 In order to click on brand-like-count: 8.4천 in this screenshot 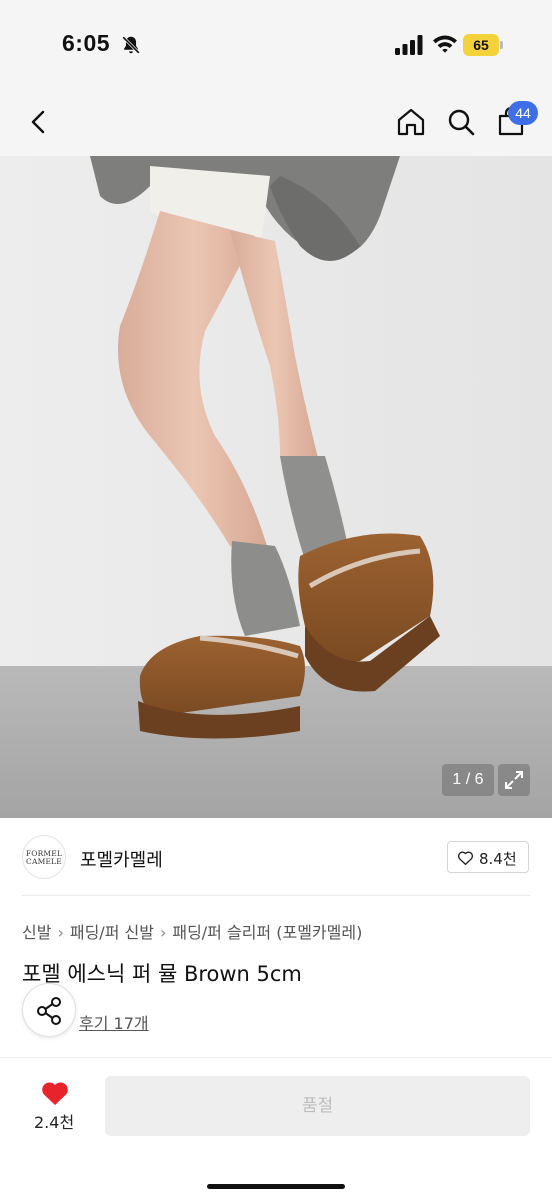, I will do `click(498, 859)`.